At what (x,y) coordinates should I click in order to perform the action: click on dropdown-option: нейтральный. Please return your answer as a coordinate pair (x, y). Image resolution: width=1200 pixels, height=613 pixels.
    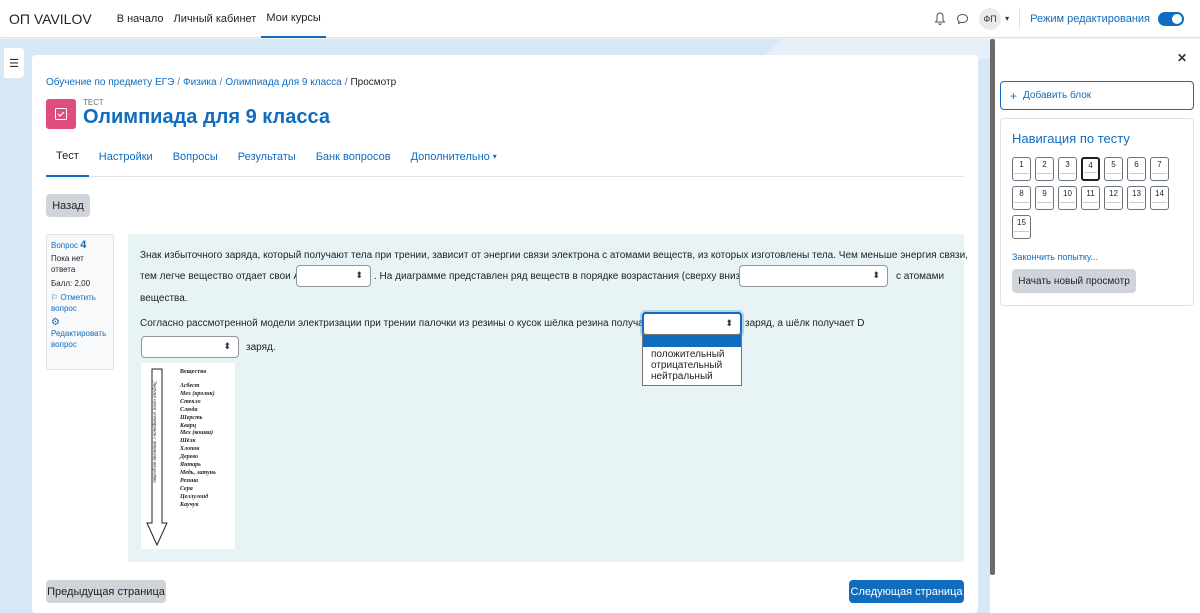
    Looking at the image, I should click on (692, 376).